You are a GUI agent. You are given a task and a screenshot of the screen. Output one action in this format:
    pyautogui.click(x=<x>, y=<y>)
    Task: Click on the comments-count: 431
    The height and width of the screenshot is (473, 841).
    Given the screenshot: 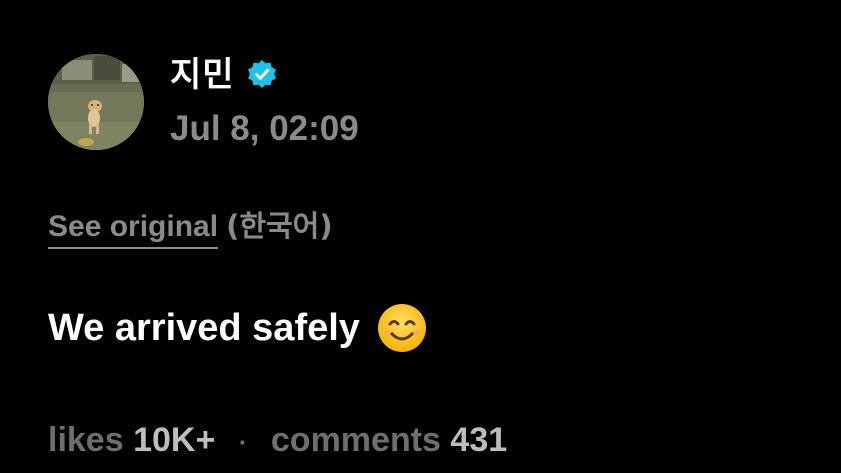 What is the action you would take?
    pyautogui.click(x=478, y=440)
    